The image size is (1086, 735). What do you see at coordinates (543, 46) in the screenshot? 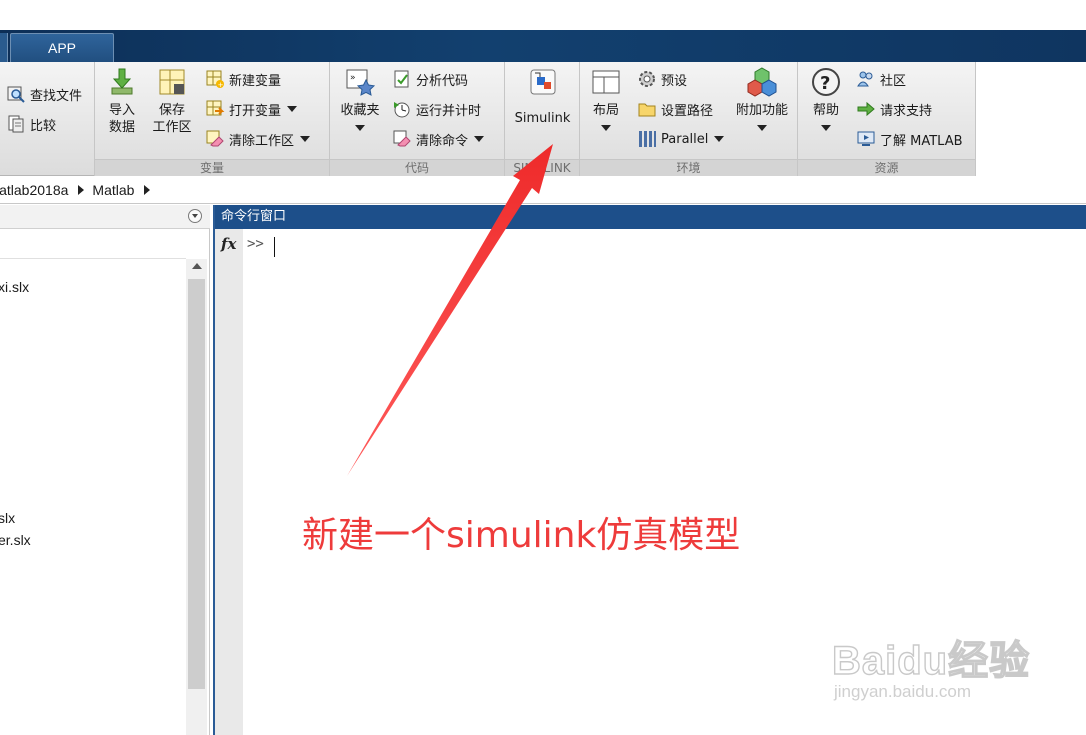
I see `tab-bar: APP` at bounding box center [543, 46].